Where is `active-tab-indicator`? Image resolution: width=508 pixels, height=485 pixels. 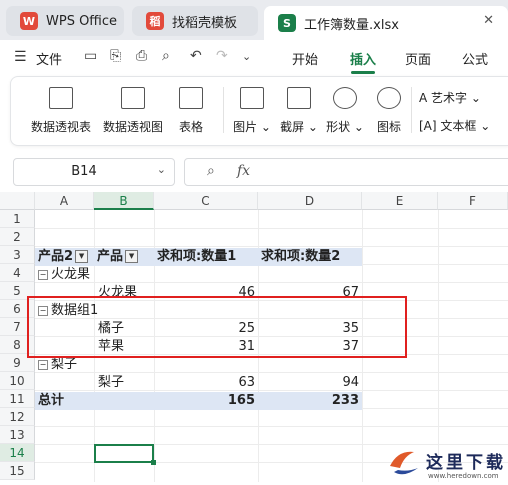
active-tab-indicator is located at coordinates (363, 72).